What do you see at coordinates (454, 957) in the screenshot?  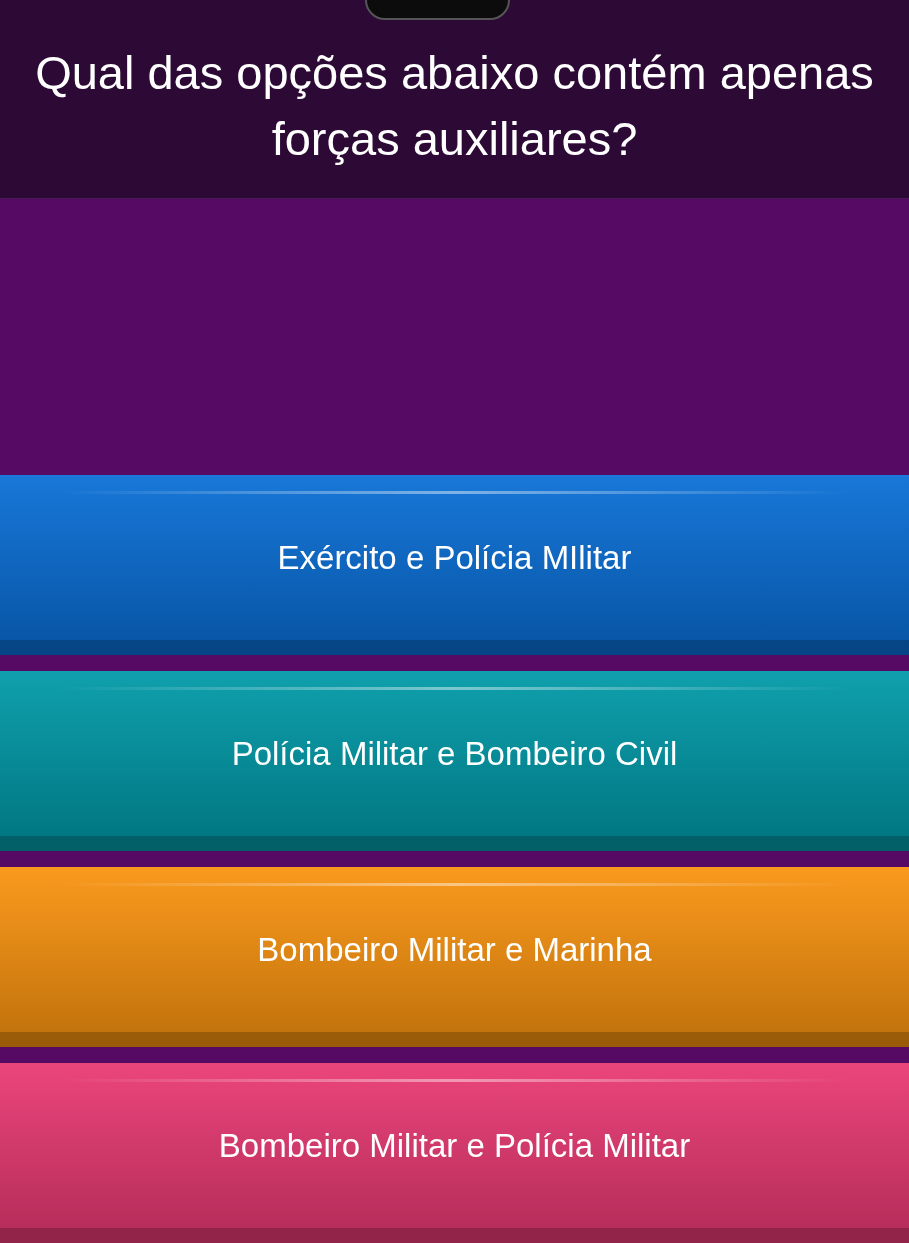 I see `answer-option: Bombeiro Militar e Marinha` at bounding box center [454, 957].